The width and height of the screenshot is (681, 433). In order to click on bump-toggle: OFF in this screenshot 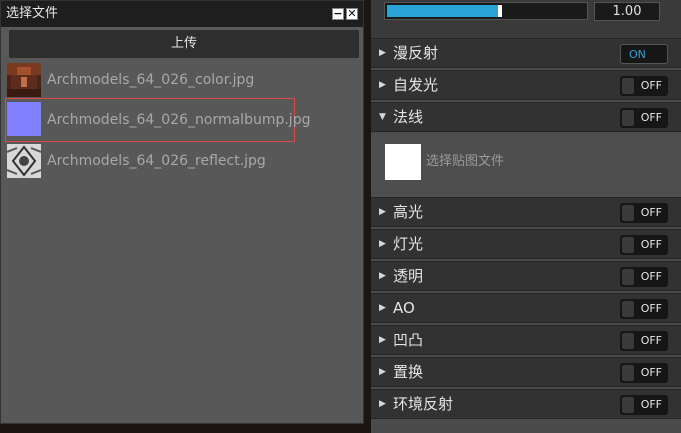, I will do `click(644, 341)`.